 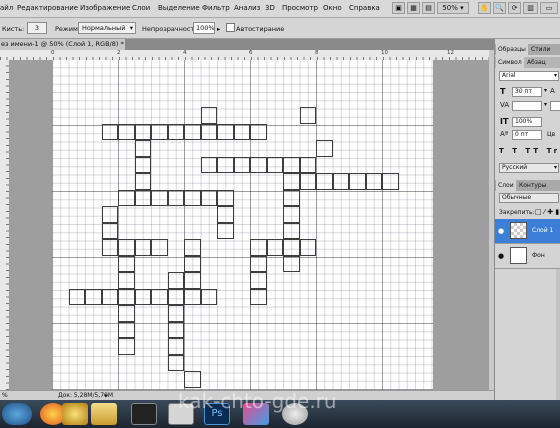 I want to click on character-tab-bar: Символ Абзац, so click(x=527, y=62).